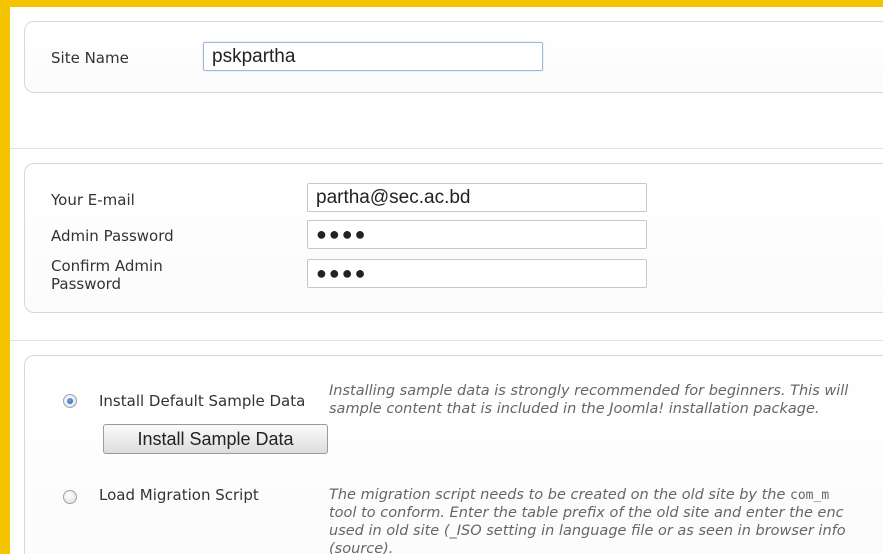 The width and height of the screenshot is (883, 554). I want to click on install-sample-data-label: Install Default Sample Data, so click(202, 401).